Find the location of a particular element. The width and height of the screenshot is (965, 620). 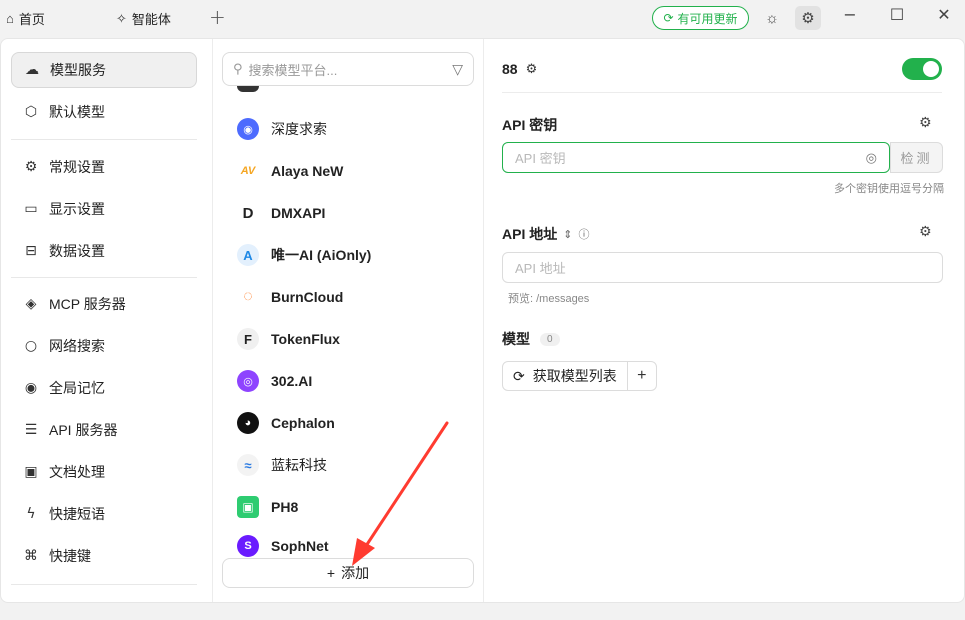

sidebar-item-memory: ◉ 全局记忆 is located at coordinates (104, 388).